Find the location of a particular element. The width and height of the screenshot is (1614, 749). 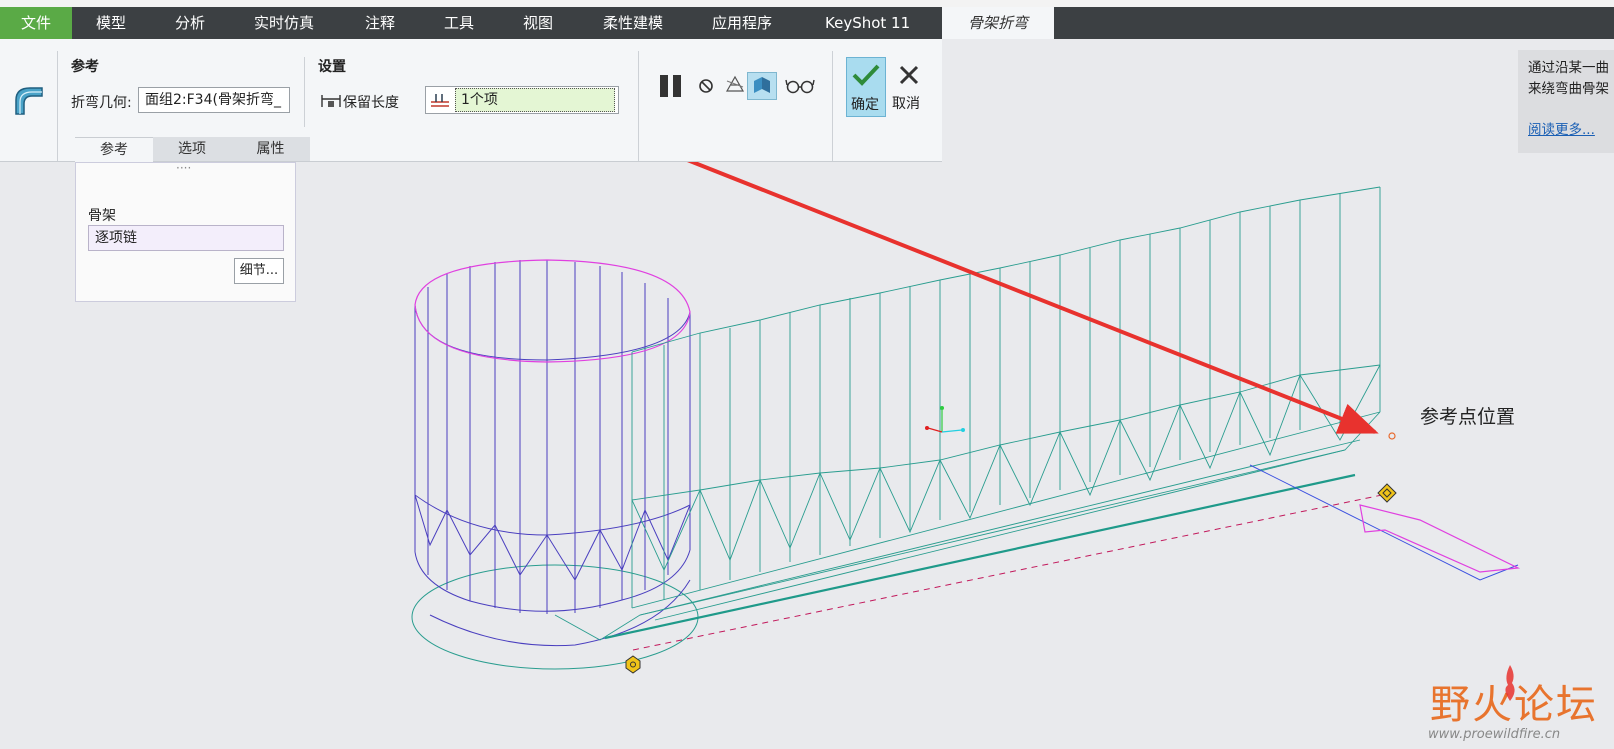

bend-plane is located at coordinates (1385, 522).